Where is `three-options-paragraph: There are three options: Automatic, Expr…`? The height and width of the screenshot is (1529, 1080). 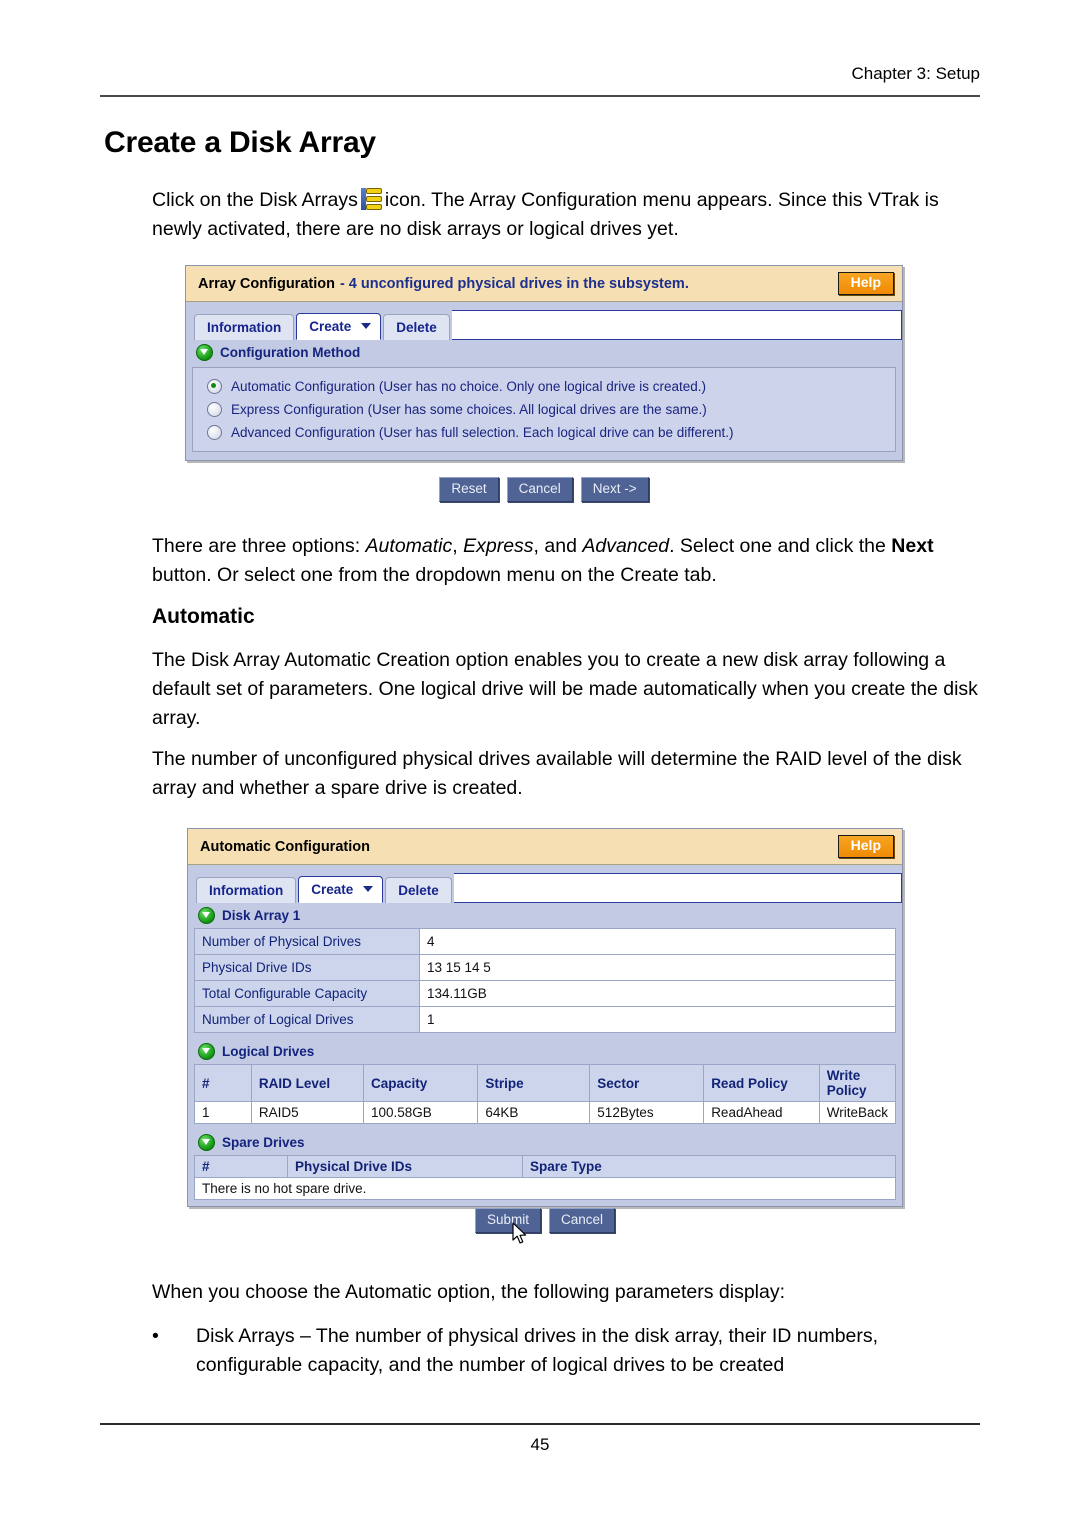
three-options-paragraph: There are three options: Automatic, Expr… is located at coordinates (567, 561).